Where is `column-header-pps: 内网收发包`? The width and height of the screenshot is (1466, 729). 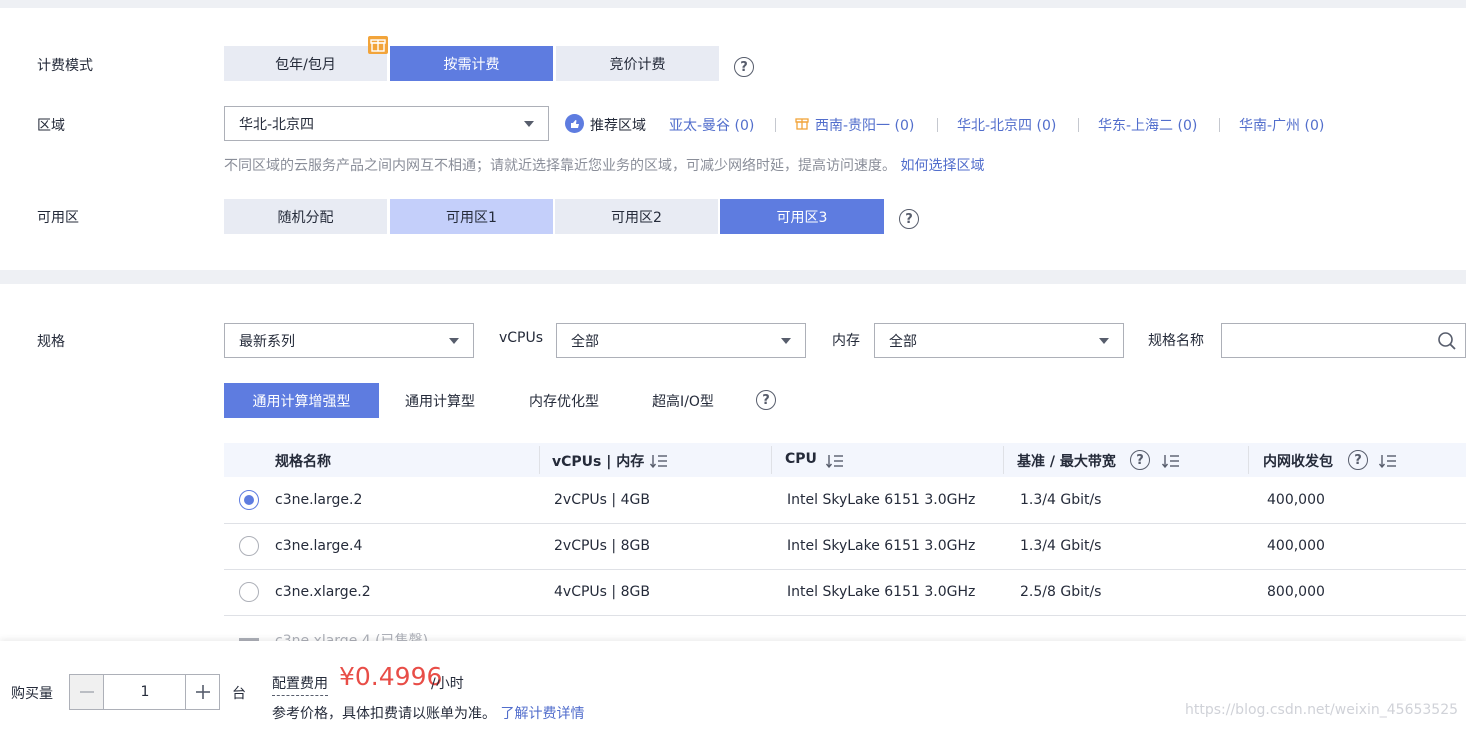
column-header-pps: 内网收发包 is located at coordinates (1298, 462).